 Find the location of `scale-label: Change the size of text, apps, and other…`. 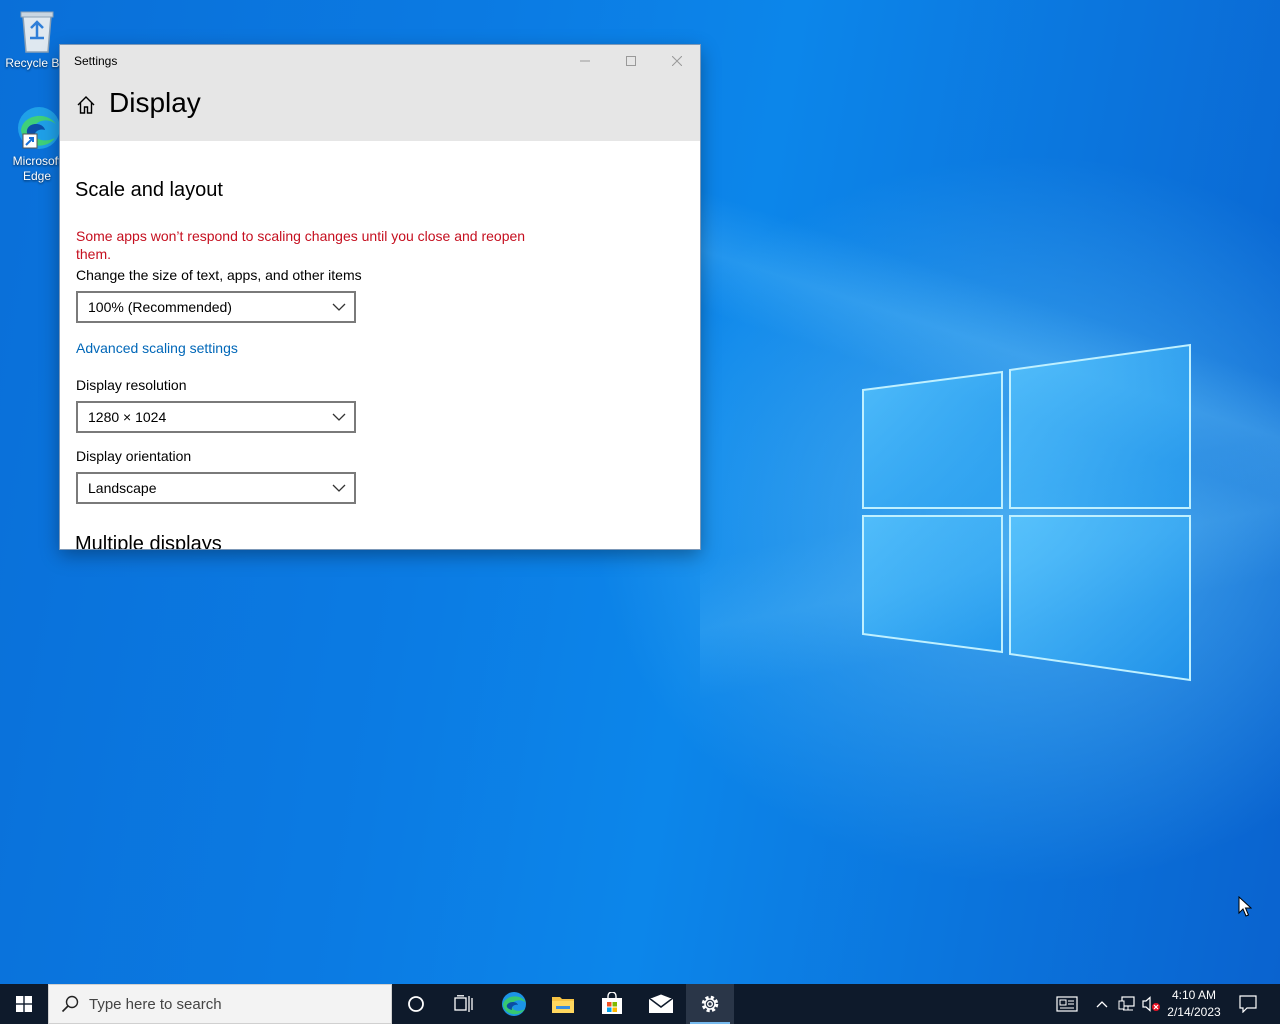

scale-label: Change the size of text, apps, and other… is located at coordinates (219, 275).